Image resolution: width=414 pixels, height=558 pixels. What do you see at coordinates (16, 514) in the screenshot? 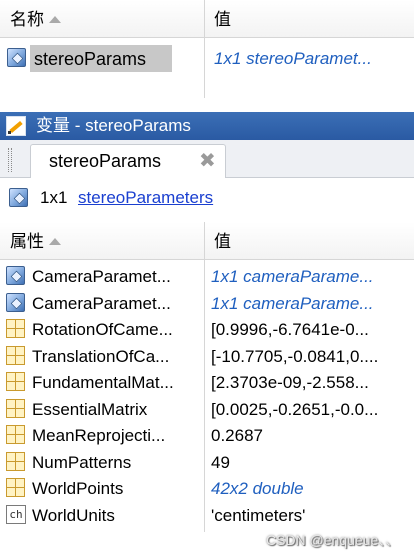
I see `char-icon: ch` at bounding box center [16, 514].